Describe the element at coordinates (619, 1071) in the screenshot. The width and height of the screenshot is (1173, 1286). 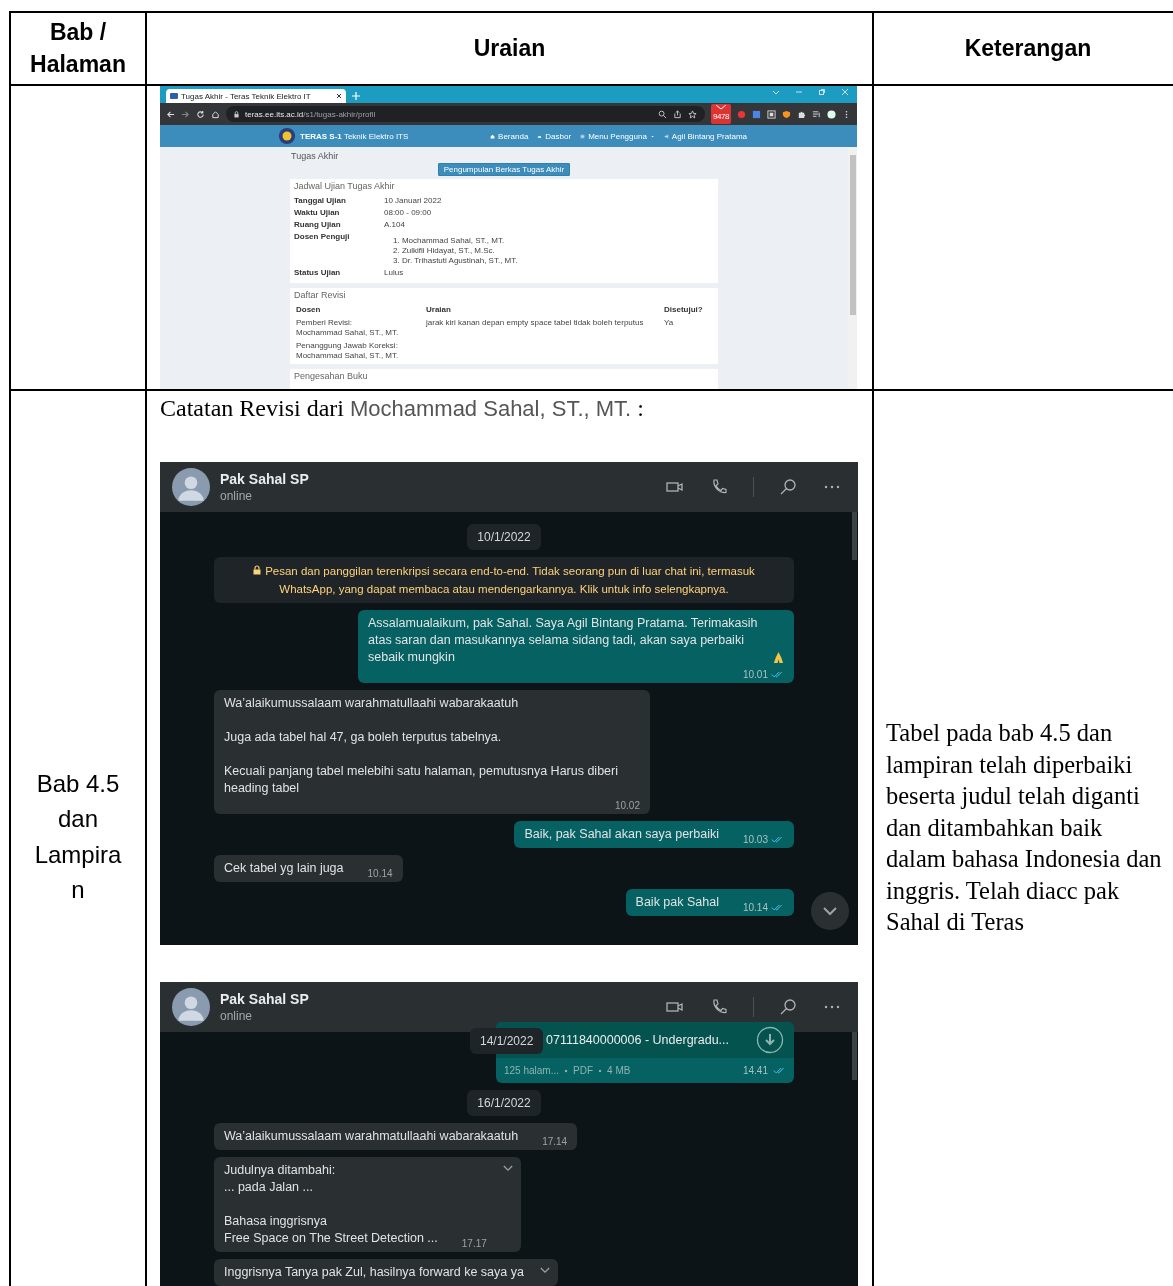
I see `file-size: 4 MB` at that location.